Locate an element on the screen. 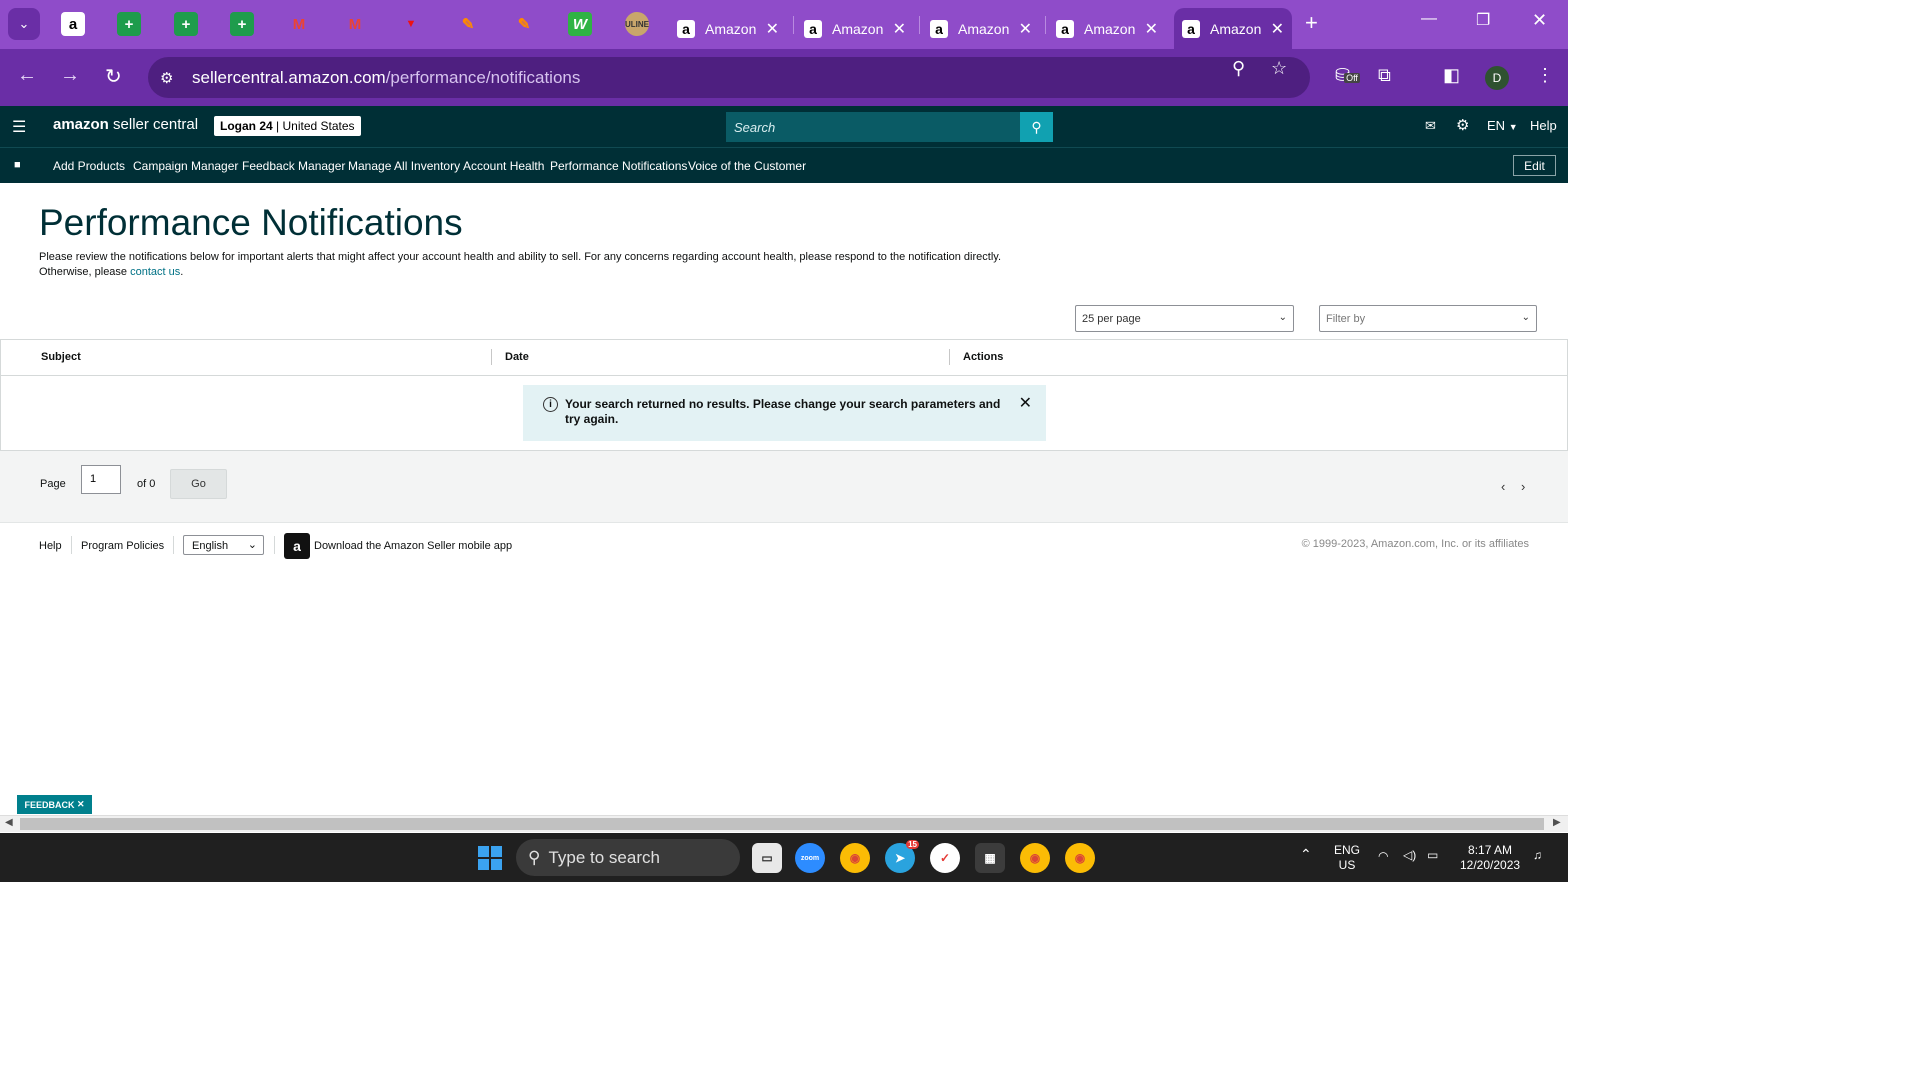  program-policies-link: Program Policies is located at coordinates (122, 546).